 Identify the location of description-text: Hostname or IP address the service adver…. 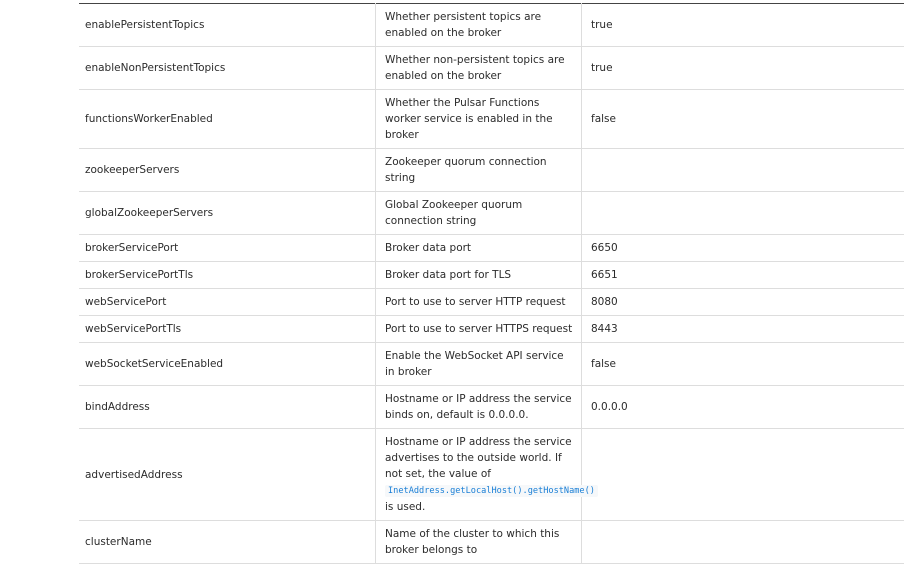
(478, 458).